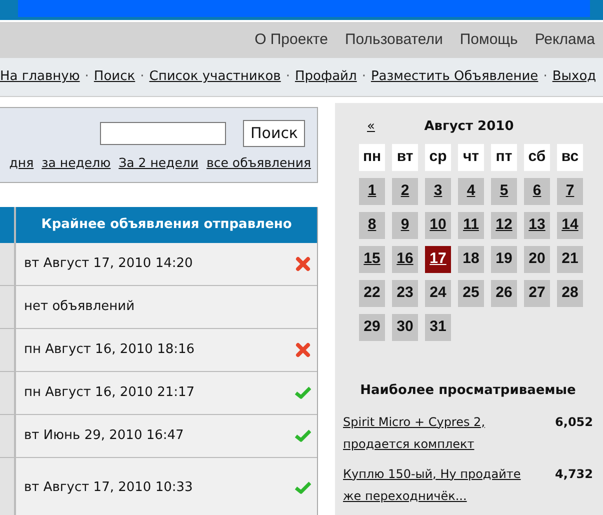 This screenshot has height=515, width=603. I want to click on day-link: 5, so click(504, 191).